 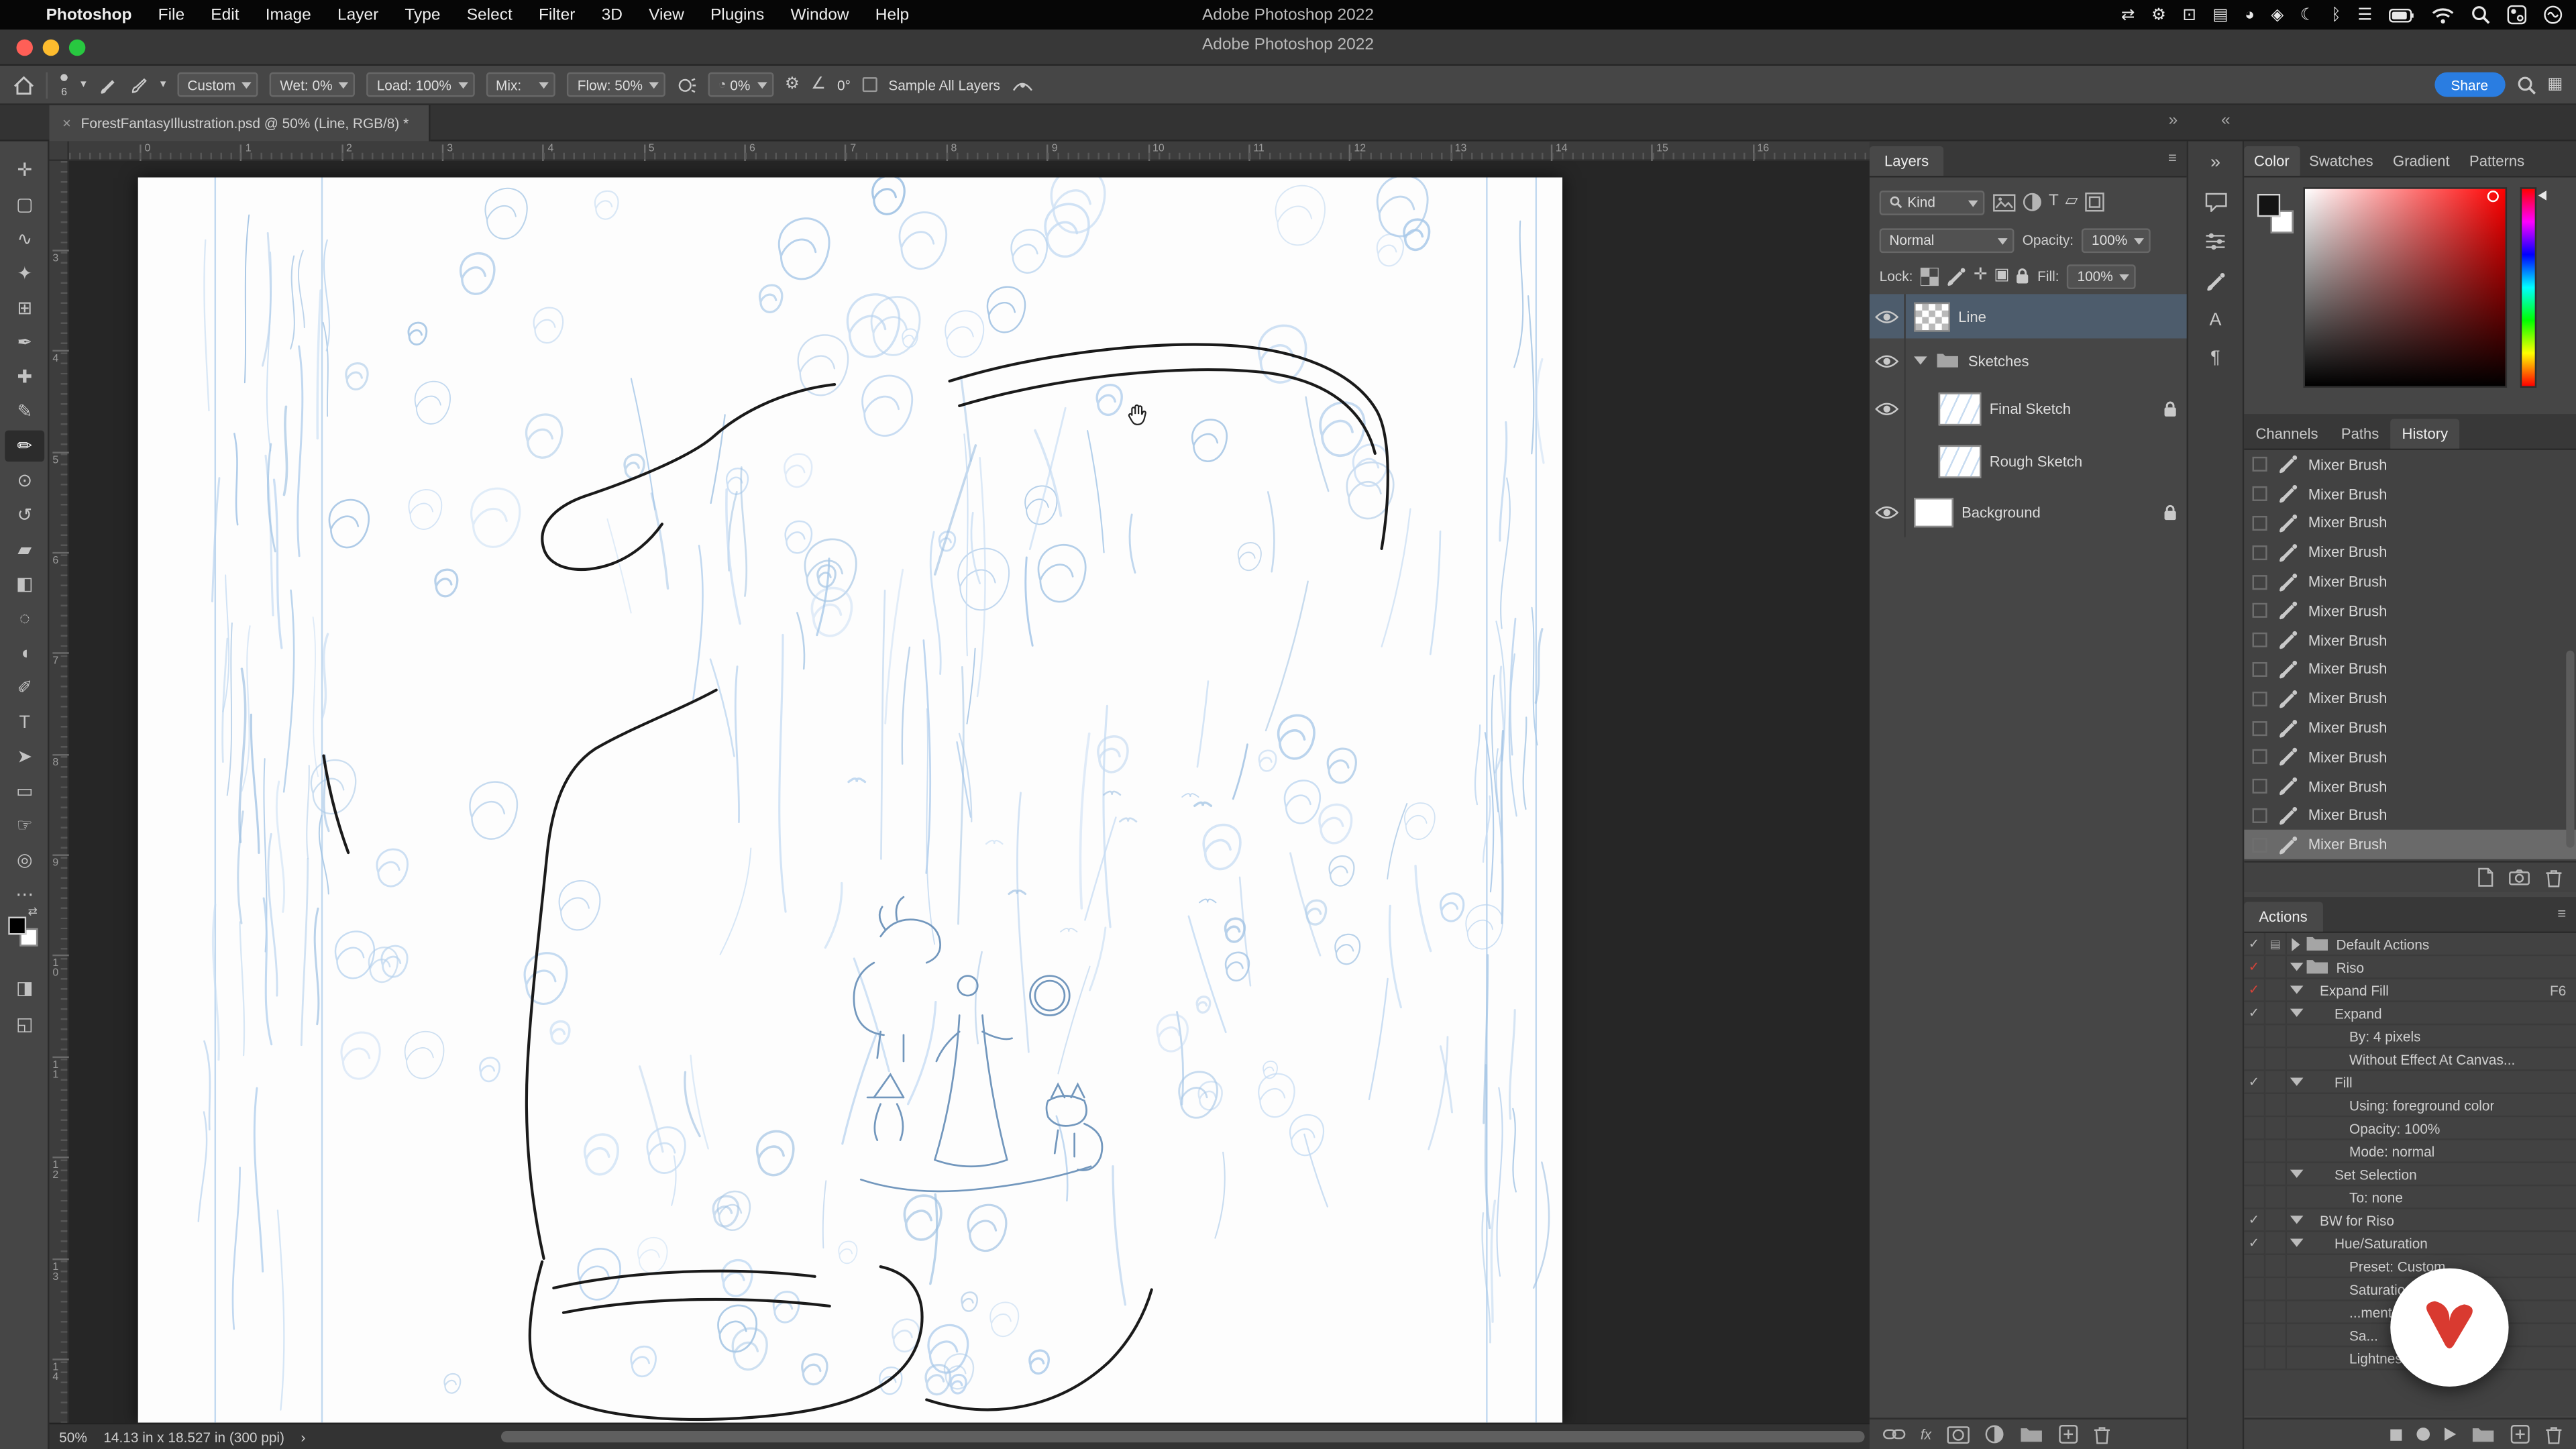 What do you see at coordinates (83, 85) in the screenshot?
I see `brush-preset-chevron: ▾` at bounding box center [83, 85].